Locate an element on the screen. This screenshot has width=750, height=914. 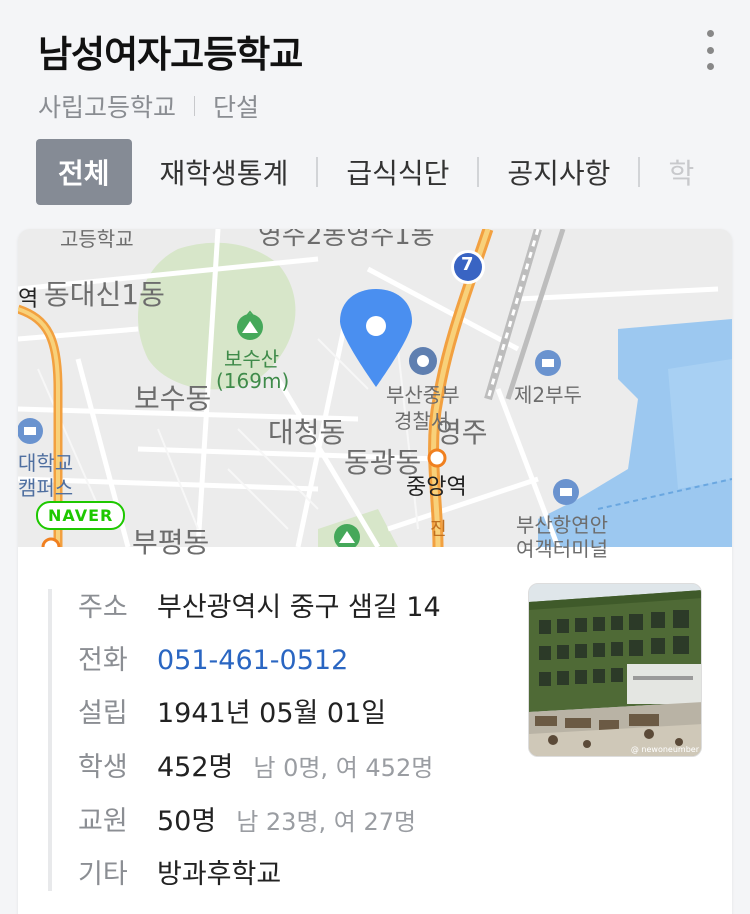
map-label: 부산중부 is located at coordinates (423, 395).